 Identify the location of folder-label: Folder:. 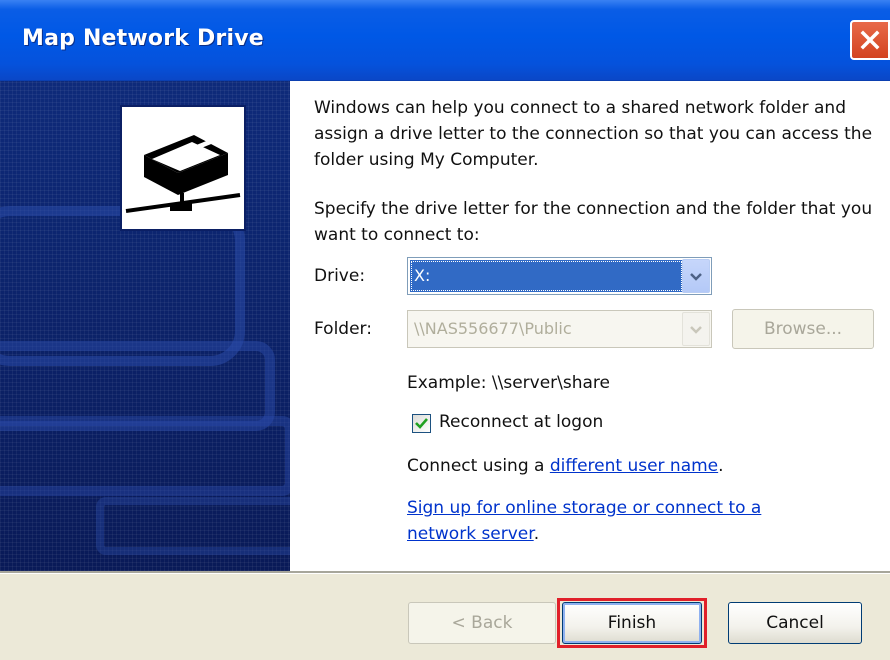
(343, 329).